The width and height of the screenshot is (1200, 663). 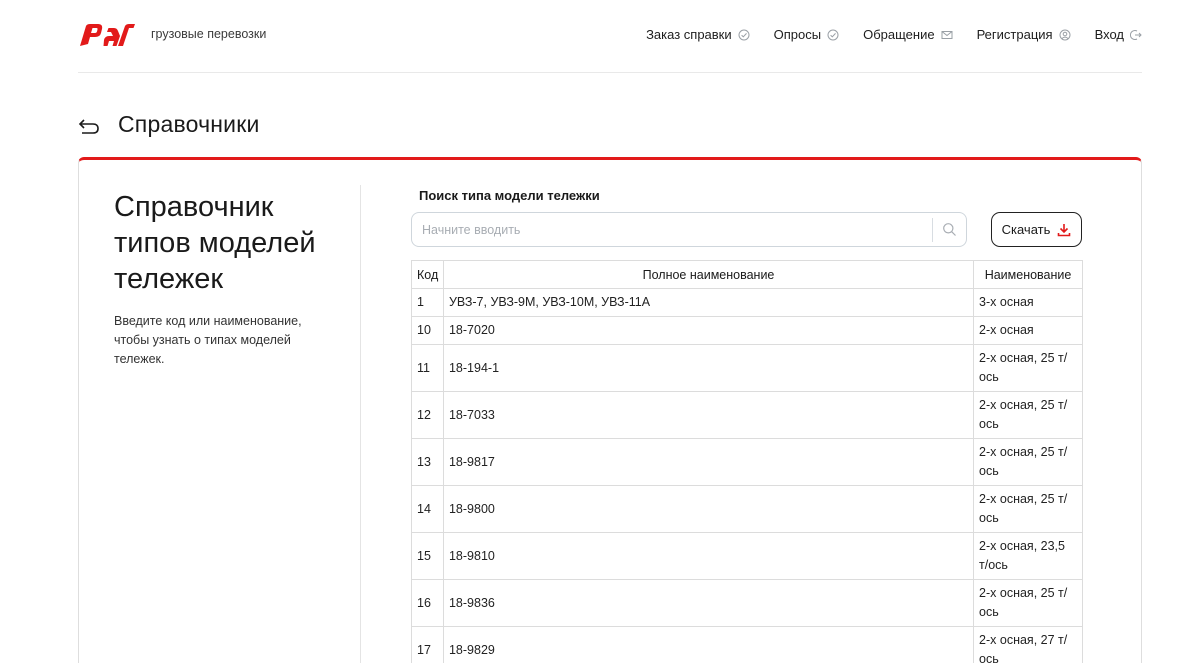 What do you see at coordinates (1026, 229) in the screenshot?
I see `download-label: Скачать` at bounding box center [1026, 229].